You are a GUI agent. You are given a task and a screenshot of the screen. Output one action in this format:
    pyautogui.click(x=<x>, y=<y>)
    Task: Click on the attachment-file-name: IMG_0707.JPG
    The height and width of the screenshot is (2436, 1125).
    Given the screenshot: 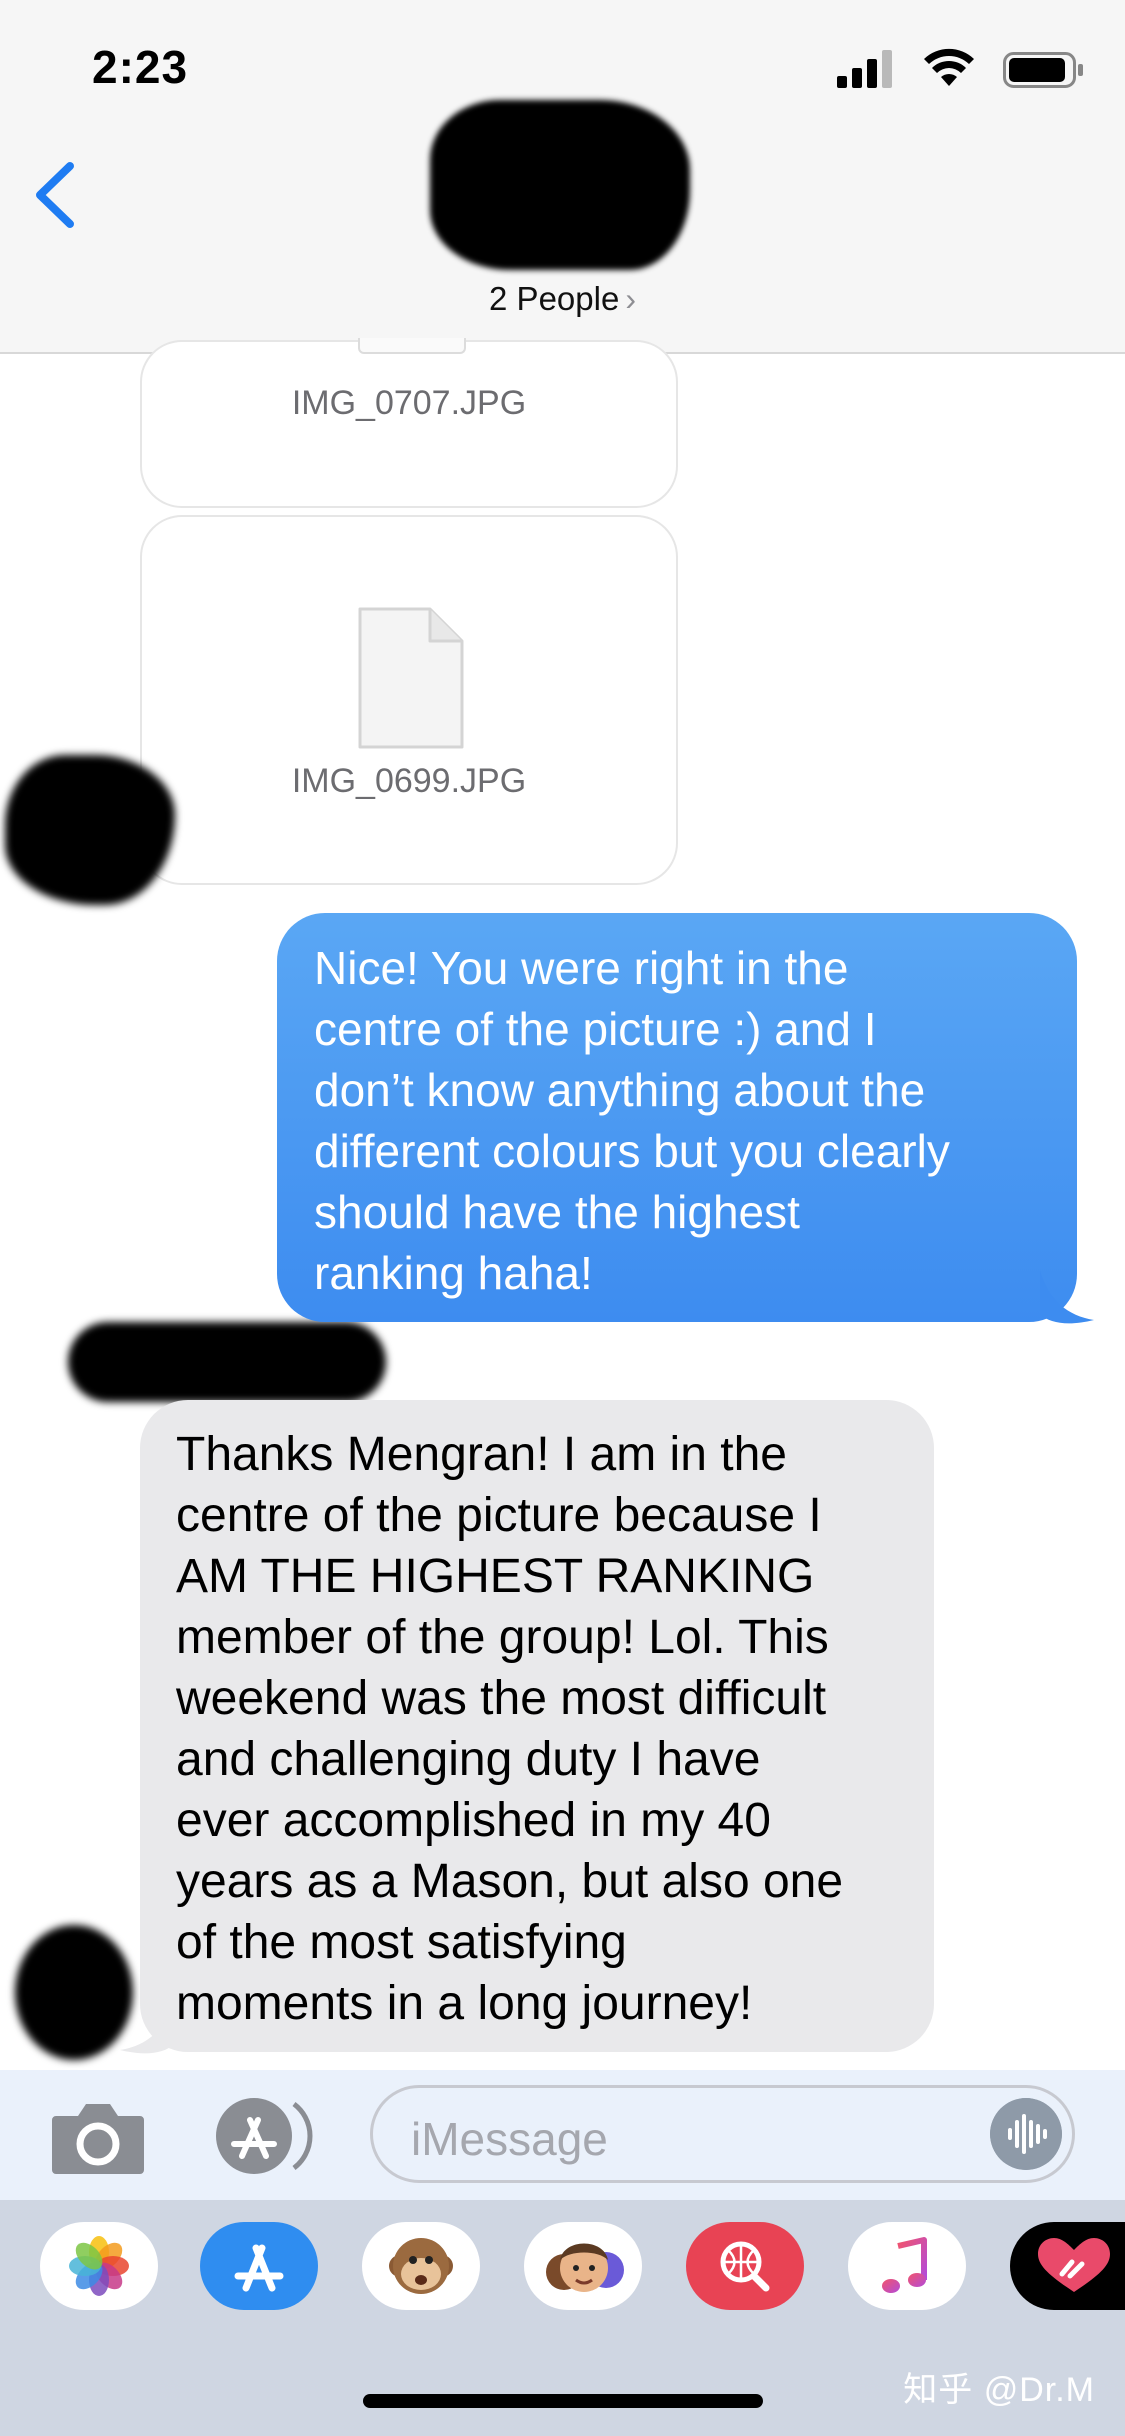 What is the action you would take?
    pyautogui.click(x=409, y=403)
    